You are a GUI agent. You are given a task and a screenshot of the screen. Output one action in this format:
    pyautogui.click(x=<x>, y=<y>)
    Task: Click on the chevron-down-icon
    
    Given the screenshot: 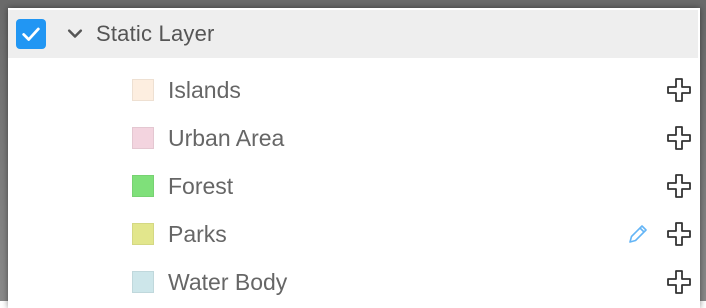 What is the action you would take?
    pyautogui.click(x=75, y=33)
    